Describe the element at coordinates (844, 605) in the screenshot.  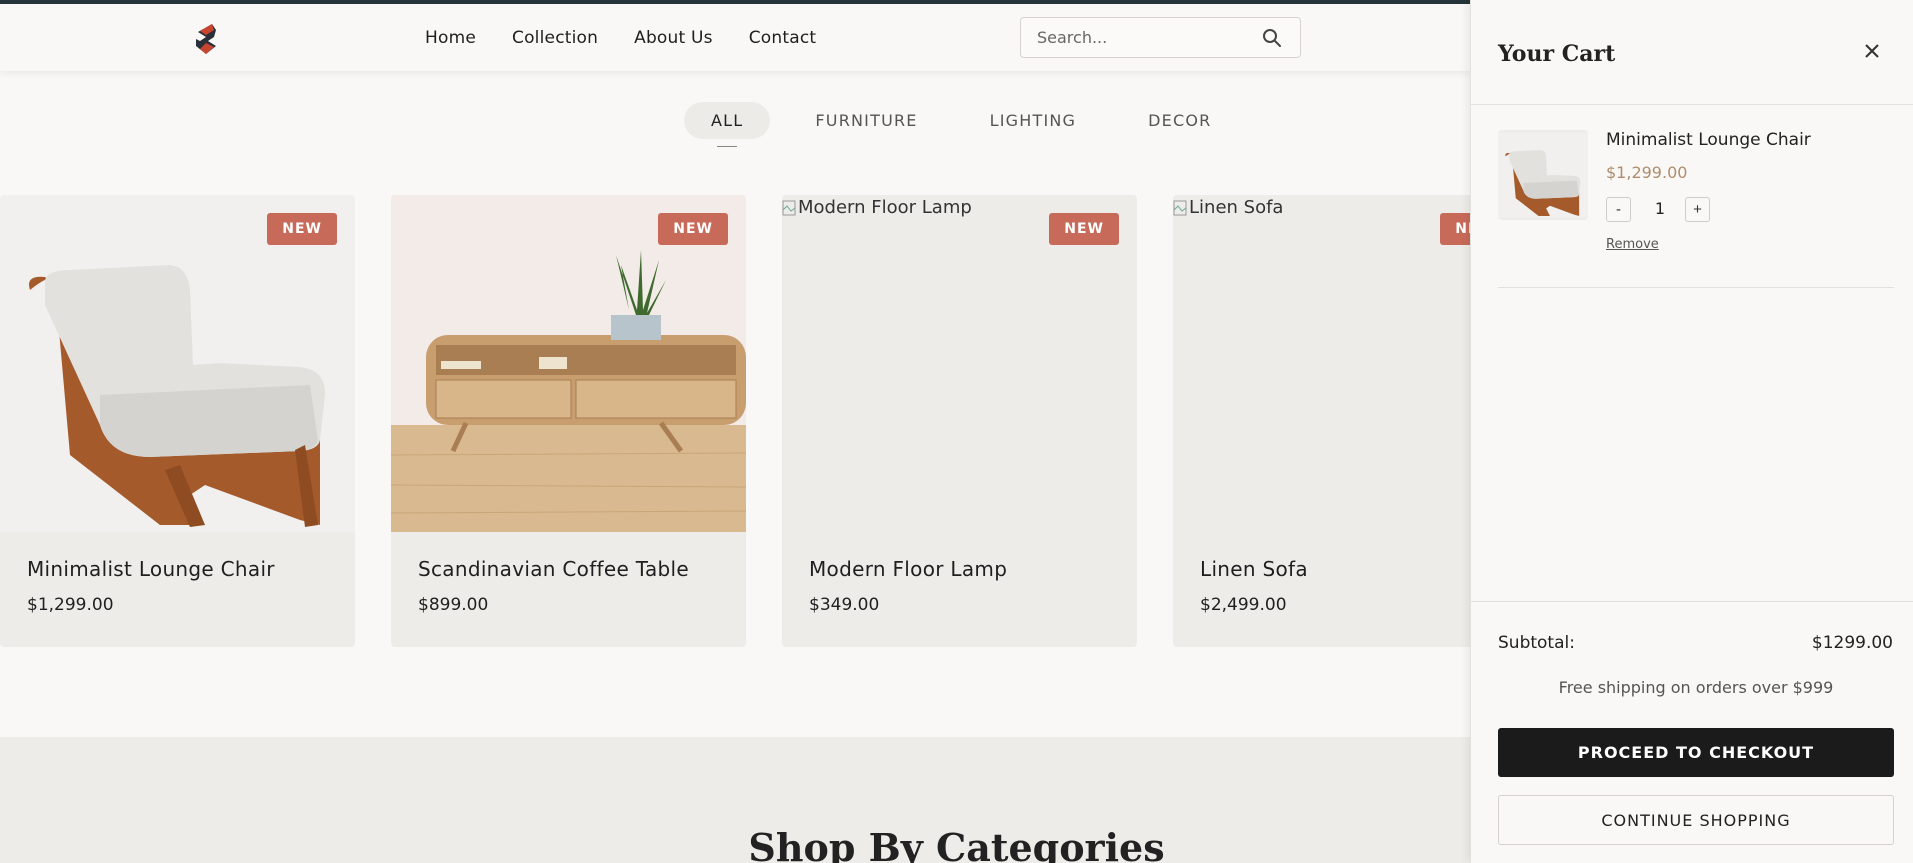
I see `product-price: $349.00` at that location.